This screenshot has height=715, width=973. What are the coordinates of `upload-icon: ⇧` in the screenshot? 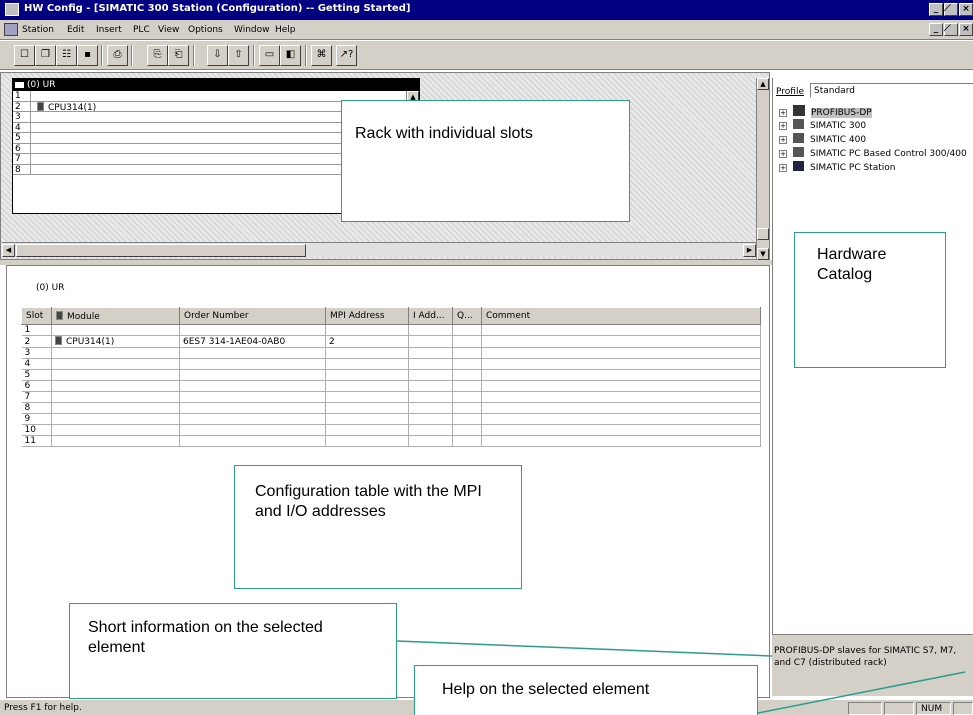 It's located at (238, 55).